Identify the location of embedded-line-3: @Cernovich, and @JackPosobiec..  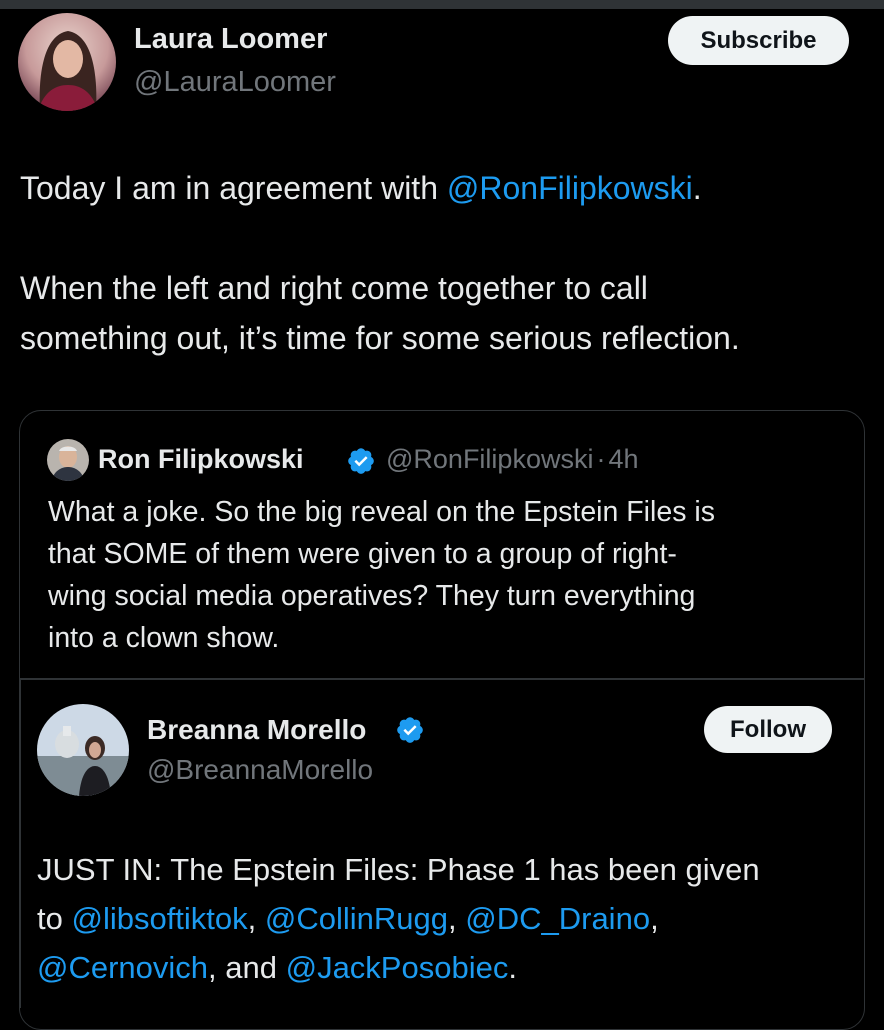
(277, 968).